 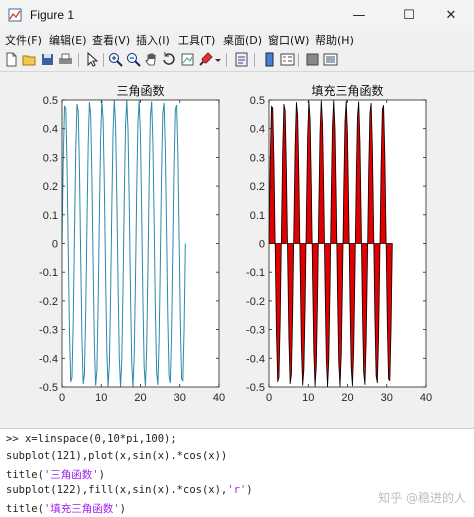 I want to click on menu-edit: 编辑(E), so click(x=68, y=40).